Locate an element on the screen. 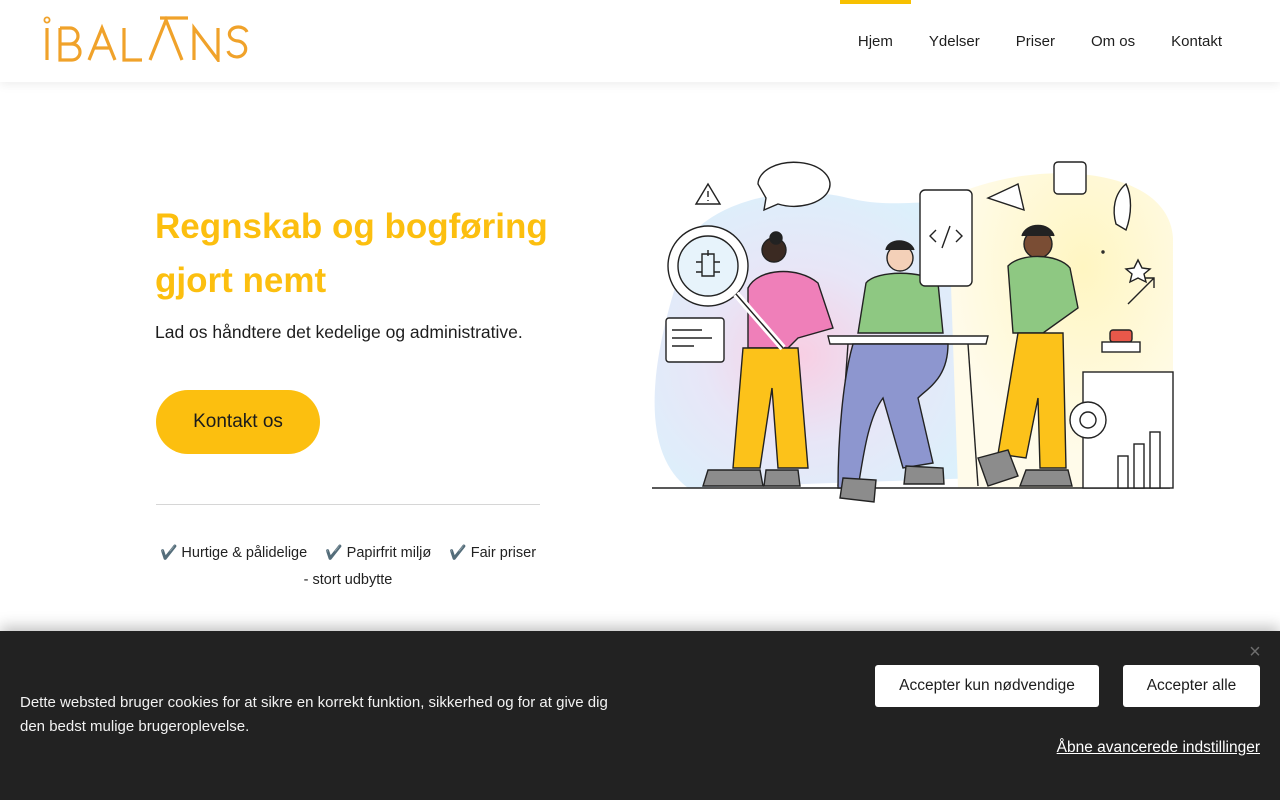  nav-item-label: Priser is located at coordinates (1035, 41).